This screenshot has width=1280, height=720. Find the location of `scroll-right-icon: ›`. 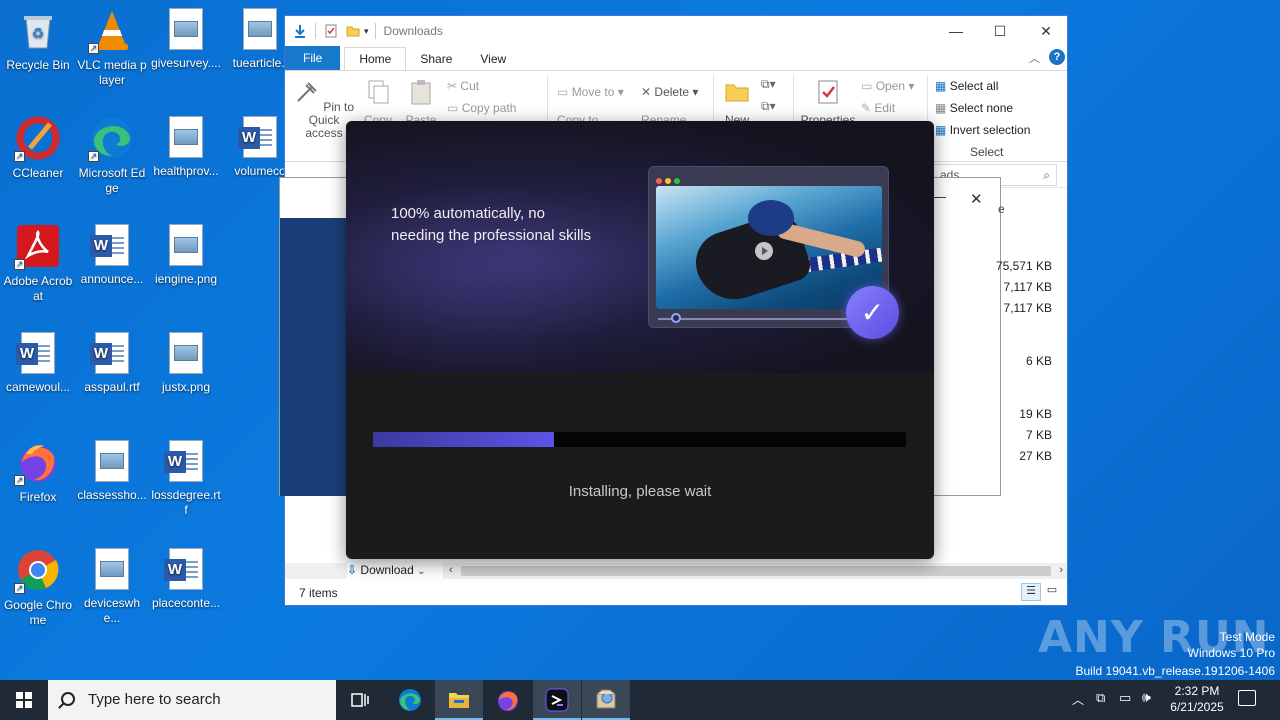

scroll-right-icon: › is located at coordinates (1061, 570).